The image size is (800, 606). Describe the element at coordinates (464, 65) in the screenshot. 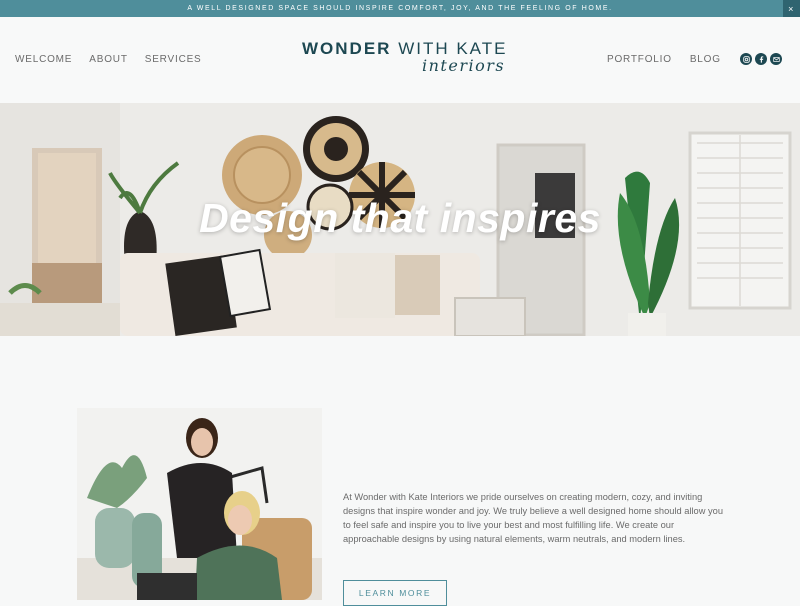

I see `logo-script: interiors` at that location.